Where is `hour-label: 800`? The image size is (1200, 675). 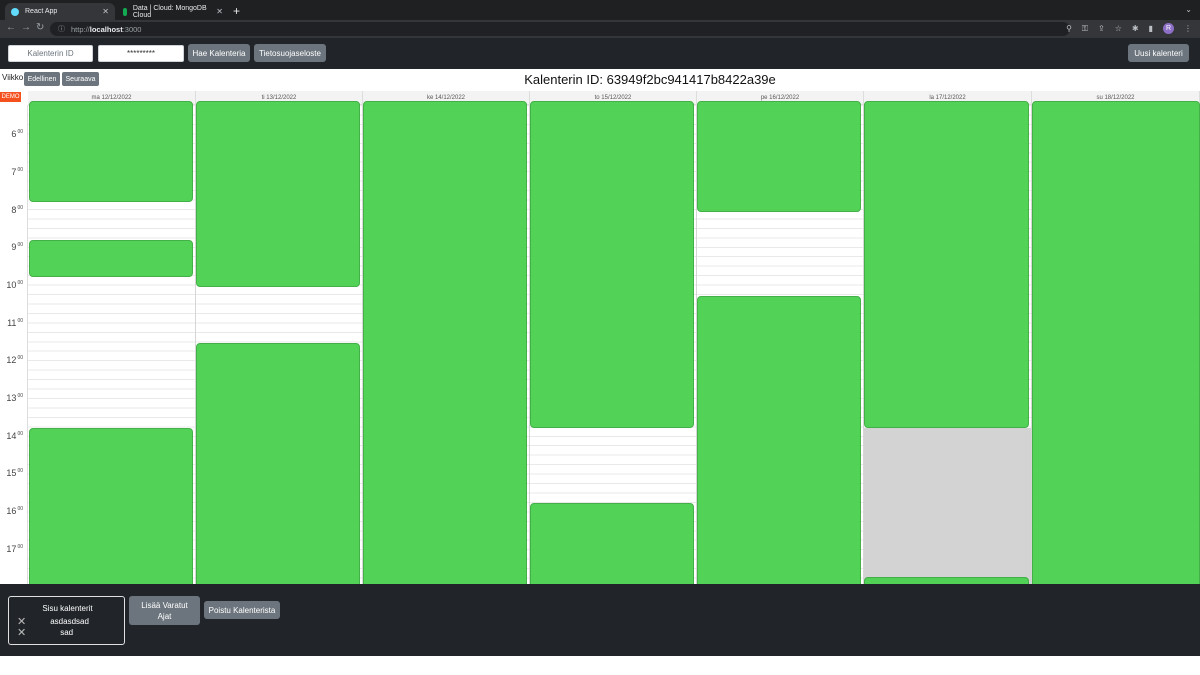
hour-label: 800 is located at coordinates (17, 210).